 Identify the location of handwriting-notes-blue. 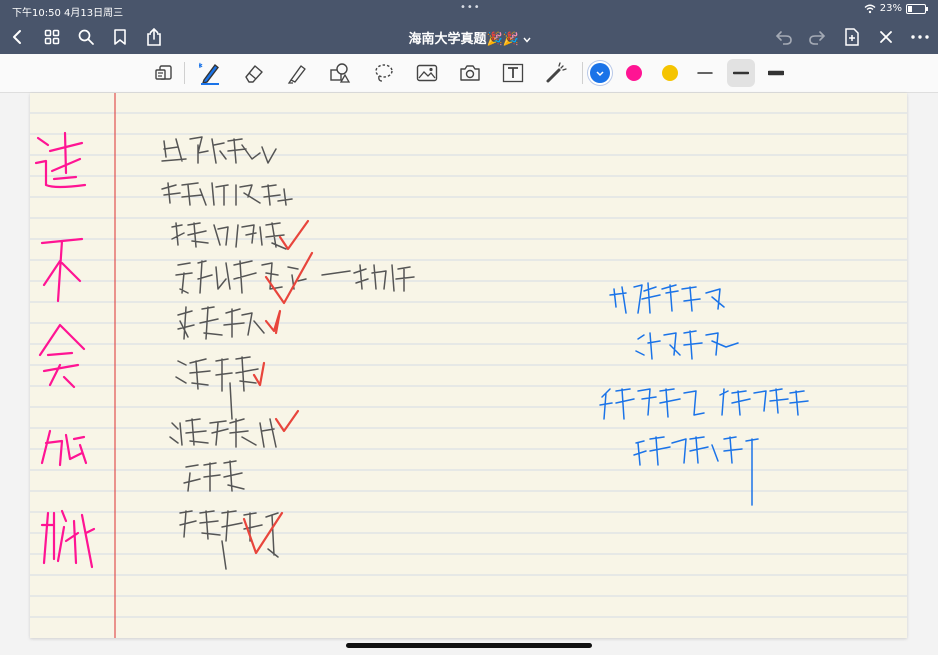
(704, 394).